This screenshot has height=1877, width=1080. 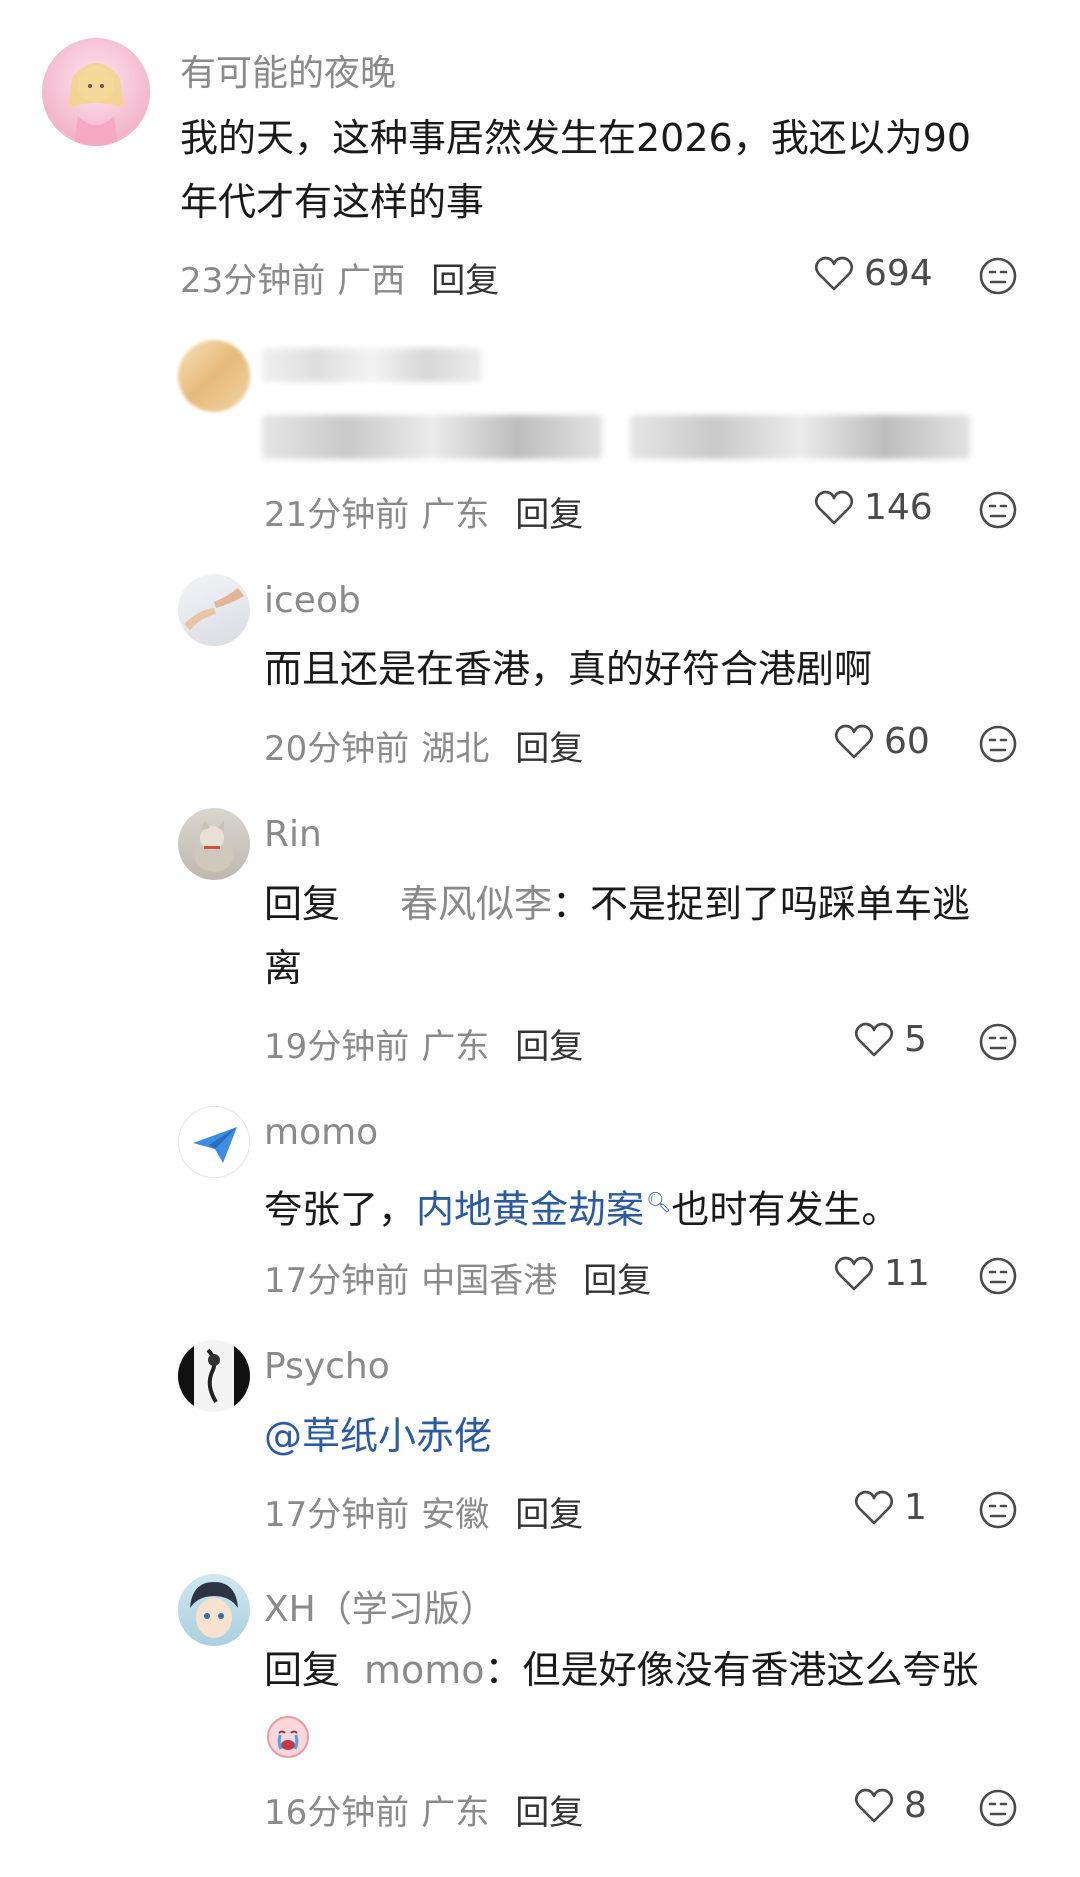 What do you see at coordinates (731, 1670) in the screenshot?
I see `reply-text: ：但是好像没有香港这么夸张` at bounding box center [731, 1670].